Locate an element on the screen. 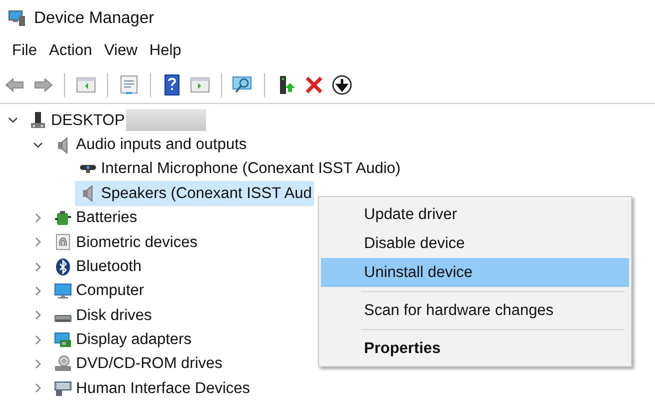 Image resolution: width=655 pixels, height=400 pixels. tree-item: DESKTOP is located at coordinates (76, 120).